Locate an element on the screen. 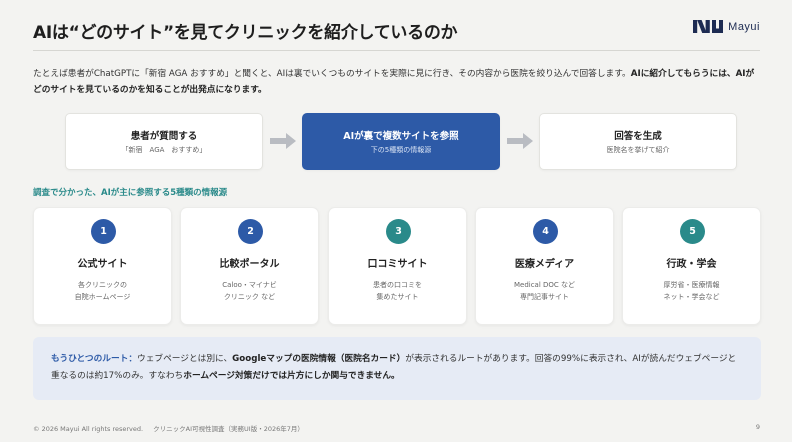  source-desc: クリニック など is located at coordinates (249, 297).